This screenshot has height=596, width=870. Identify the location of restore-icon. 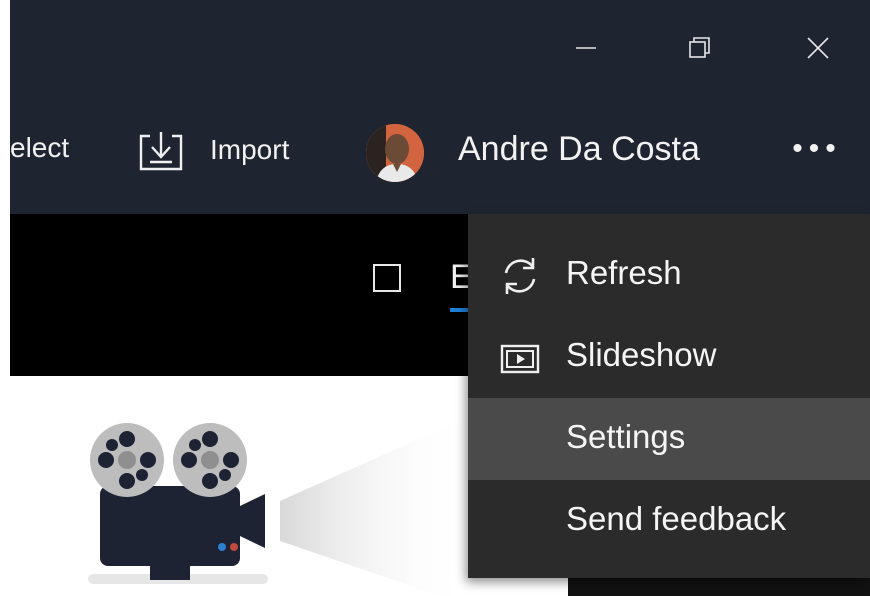
(699, 47).